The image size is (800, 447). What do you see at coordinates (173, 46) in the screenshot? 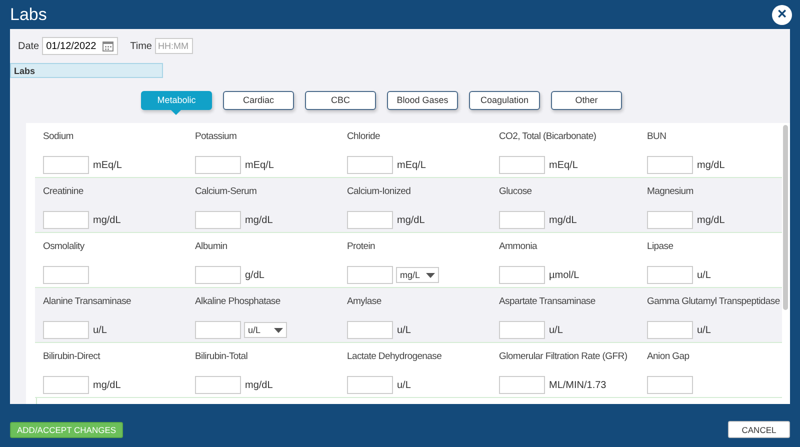
I see `time-field: HH:MM` at bounding box center [173, 46].